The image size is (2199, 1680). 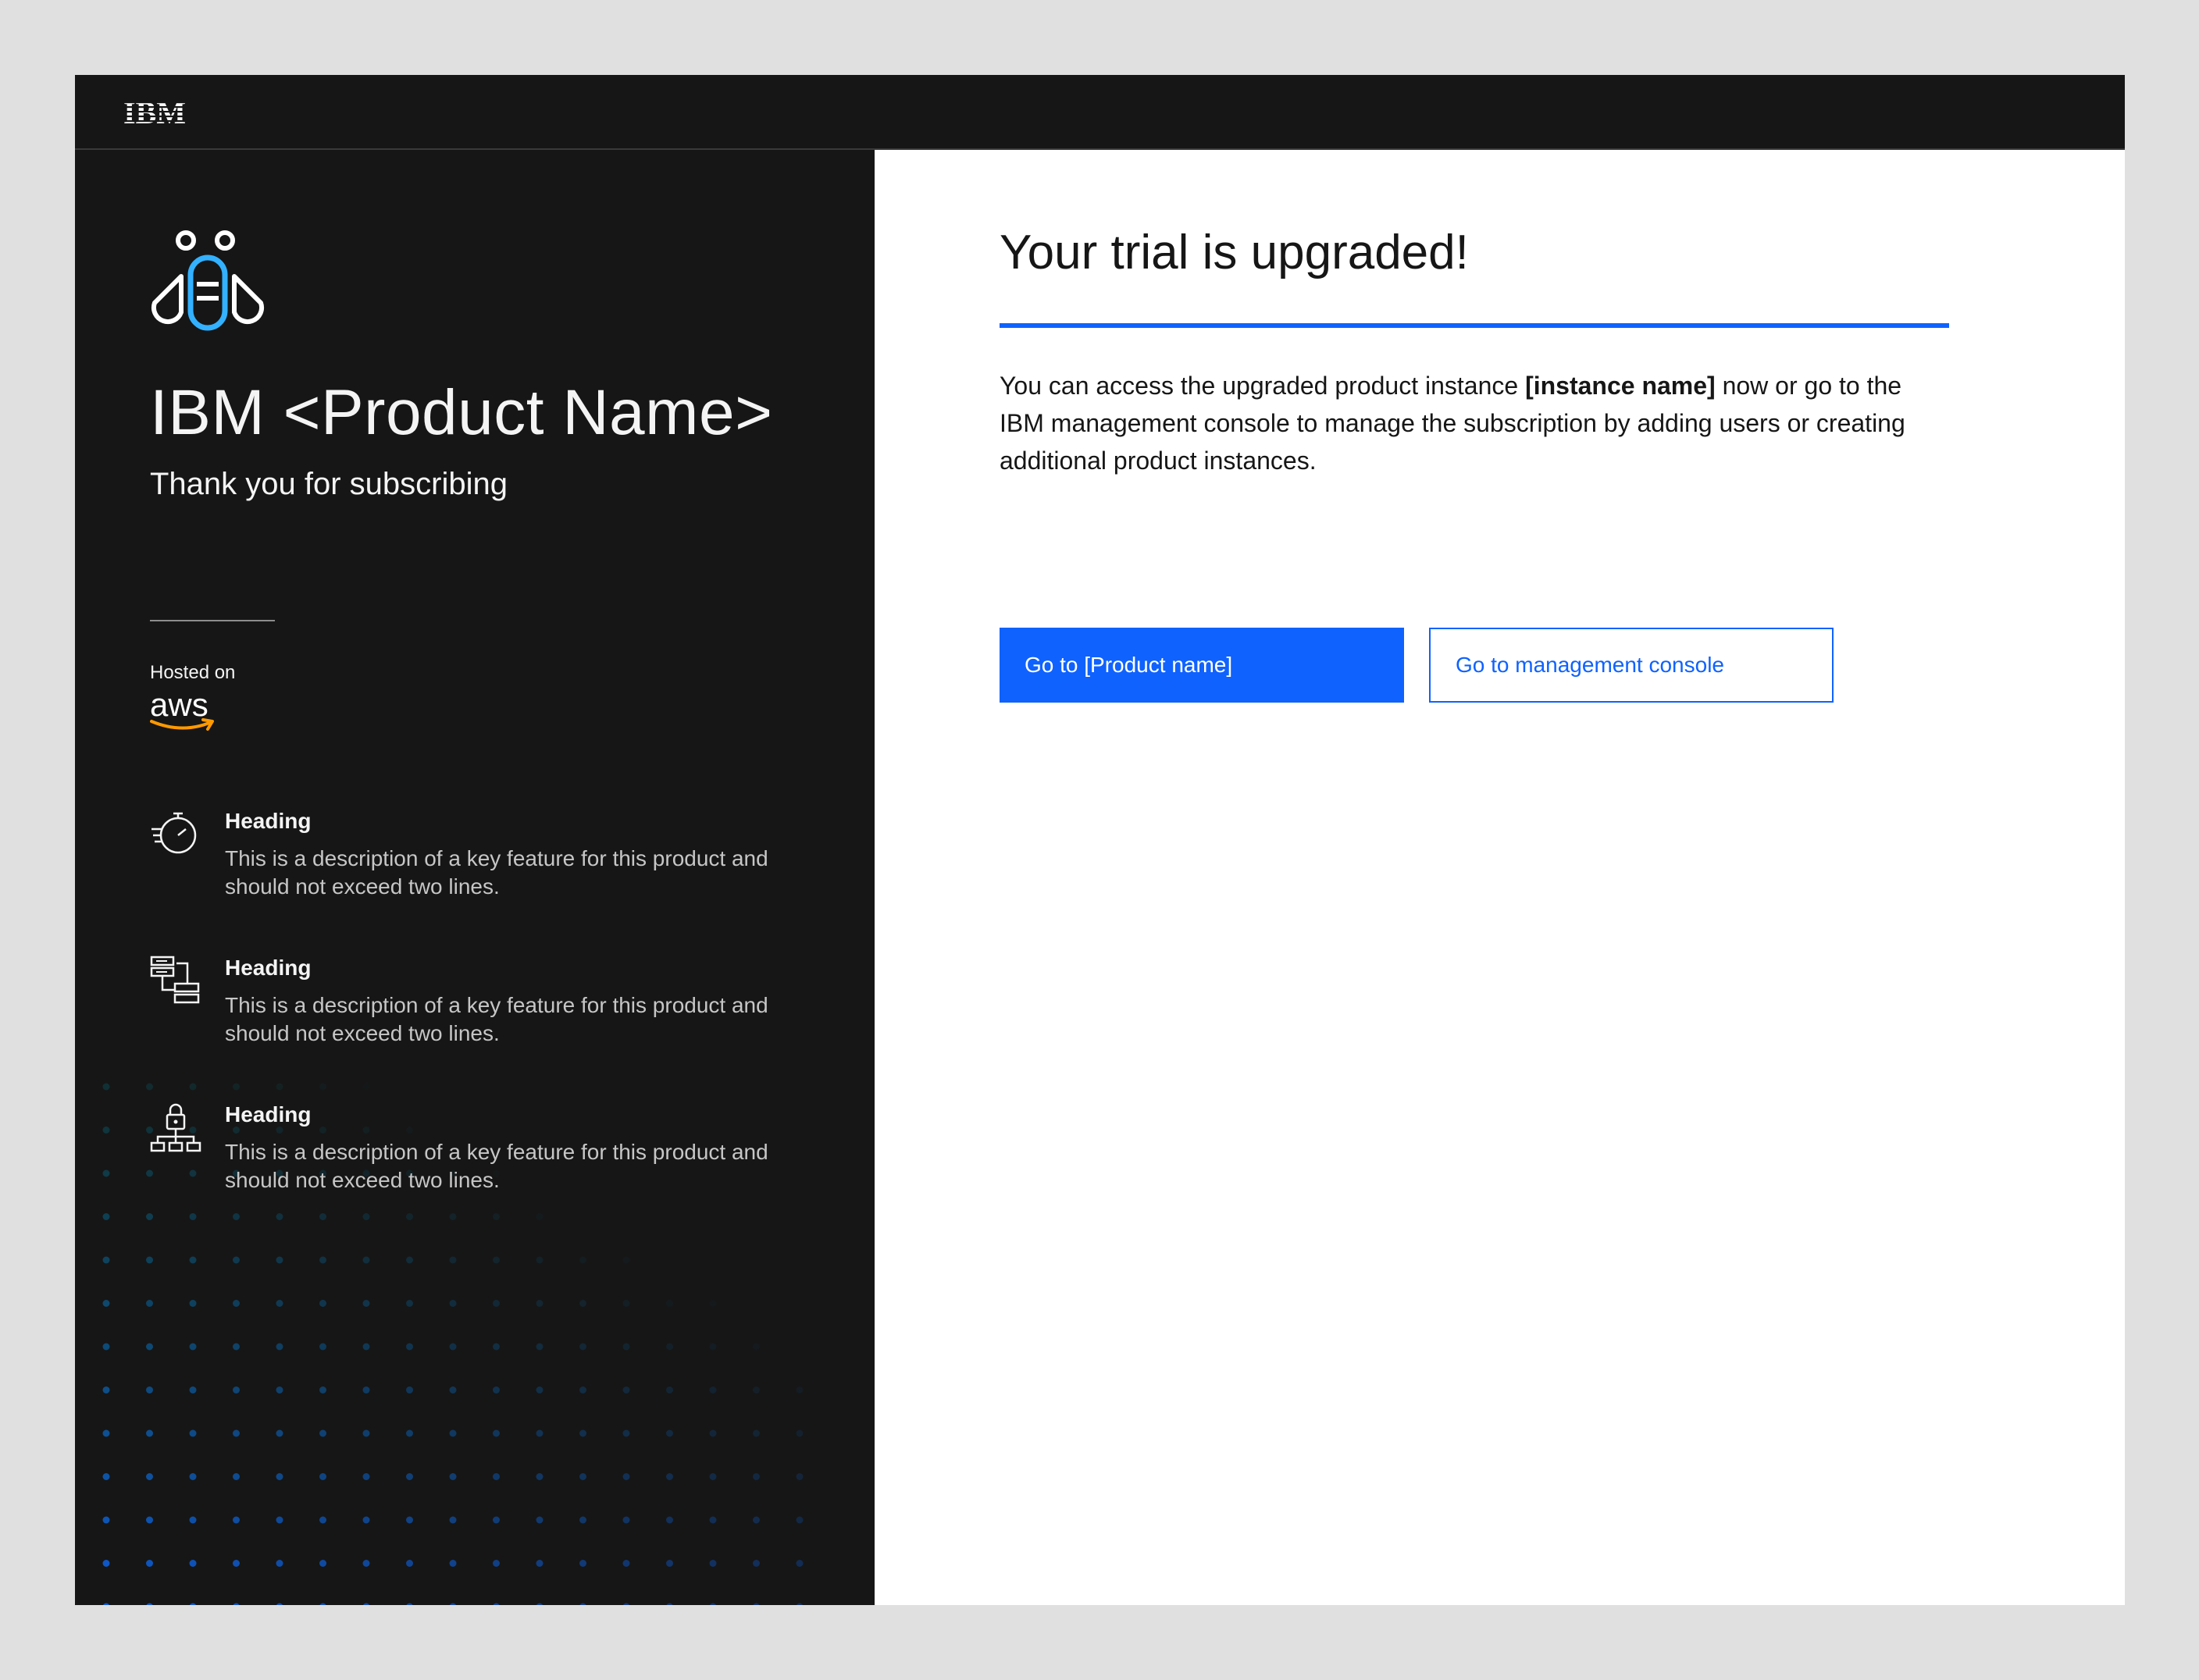 What do you see at coordinates (1620, 386) in the screenshot?
I see `instance-name: [instance name]` at bounding box center [1620, 386].